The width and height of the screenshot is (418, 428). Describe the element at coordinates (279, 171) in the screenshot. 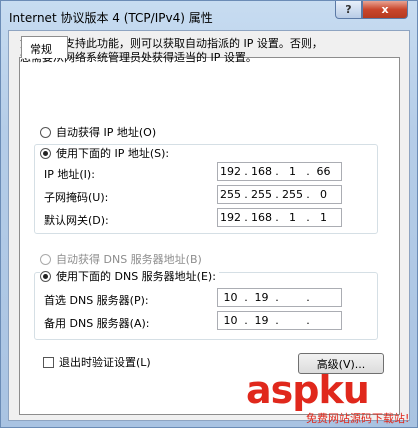

I see `ip-address-input: 192. 168. 1. 66` at that location.